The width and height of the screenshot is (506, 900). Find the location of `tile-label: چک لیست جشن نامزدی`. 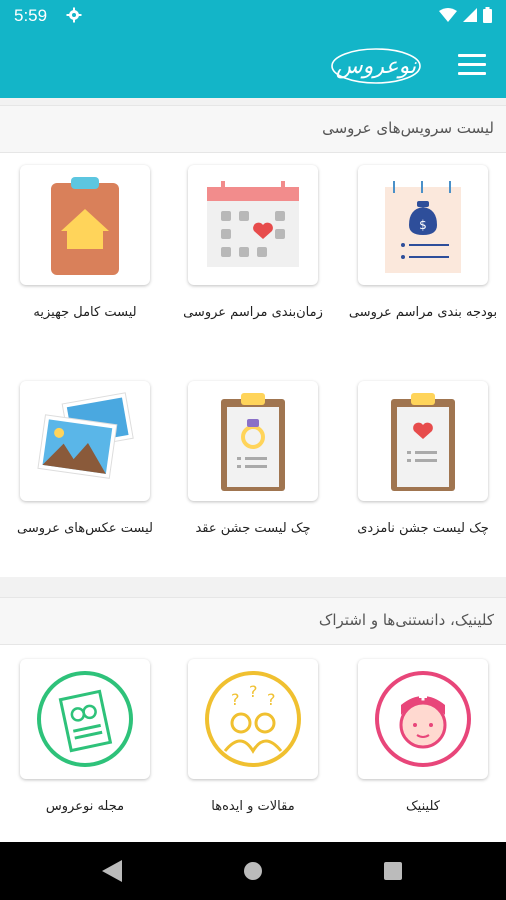

tile-label: چک لیست جشن نامزدی is located at coordinates (423, 528).